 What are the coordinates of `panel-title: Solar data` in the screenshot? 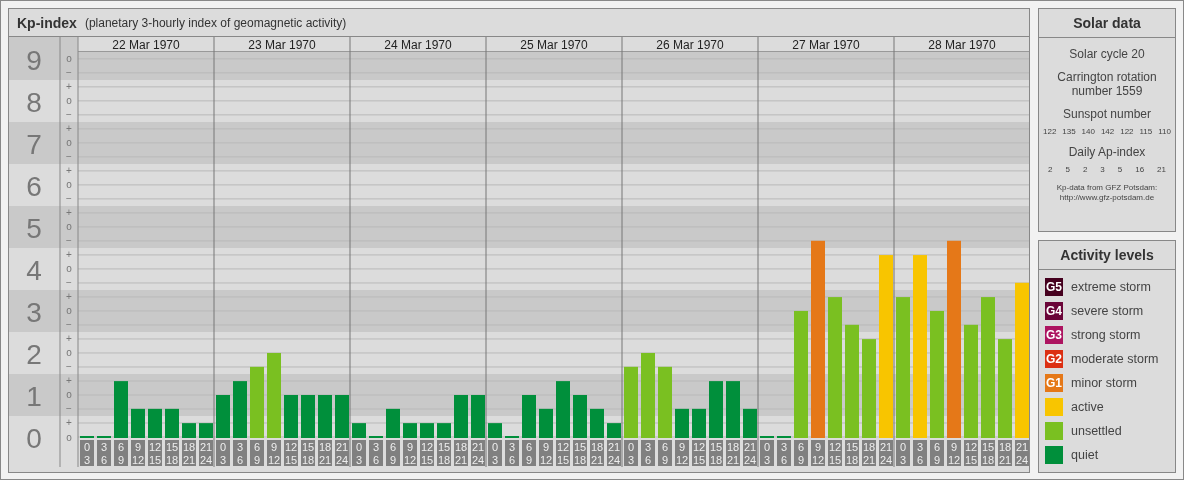 It's located at (1107, 23).